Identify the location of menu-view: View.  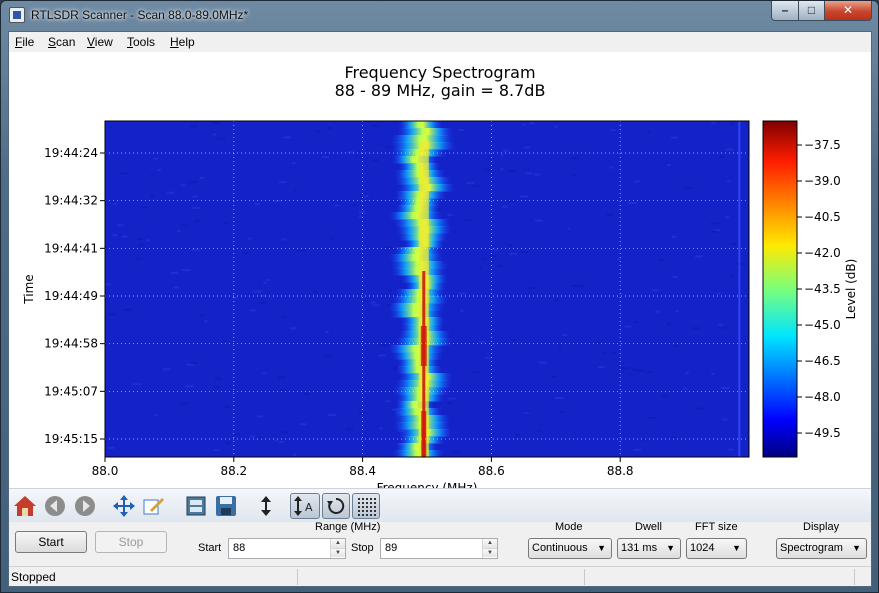
(100, 42).